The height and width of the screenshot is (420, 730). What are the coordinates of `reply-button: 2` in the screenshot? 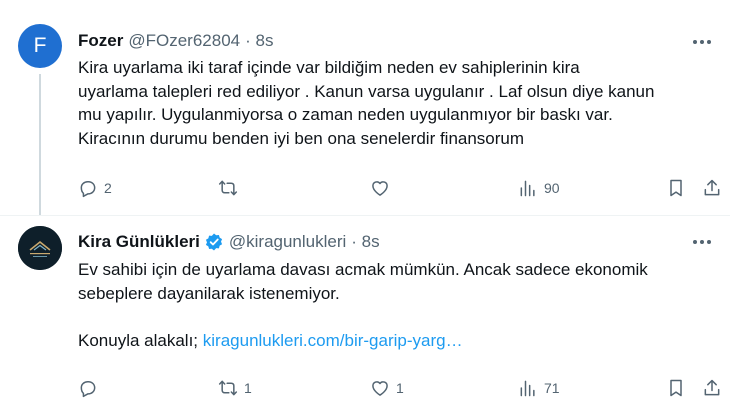 It's located at (95, 188).